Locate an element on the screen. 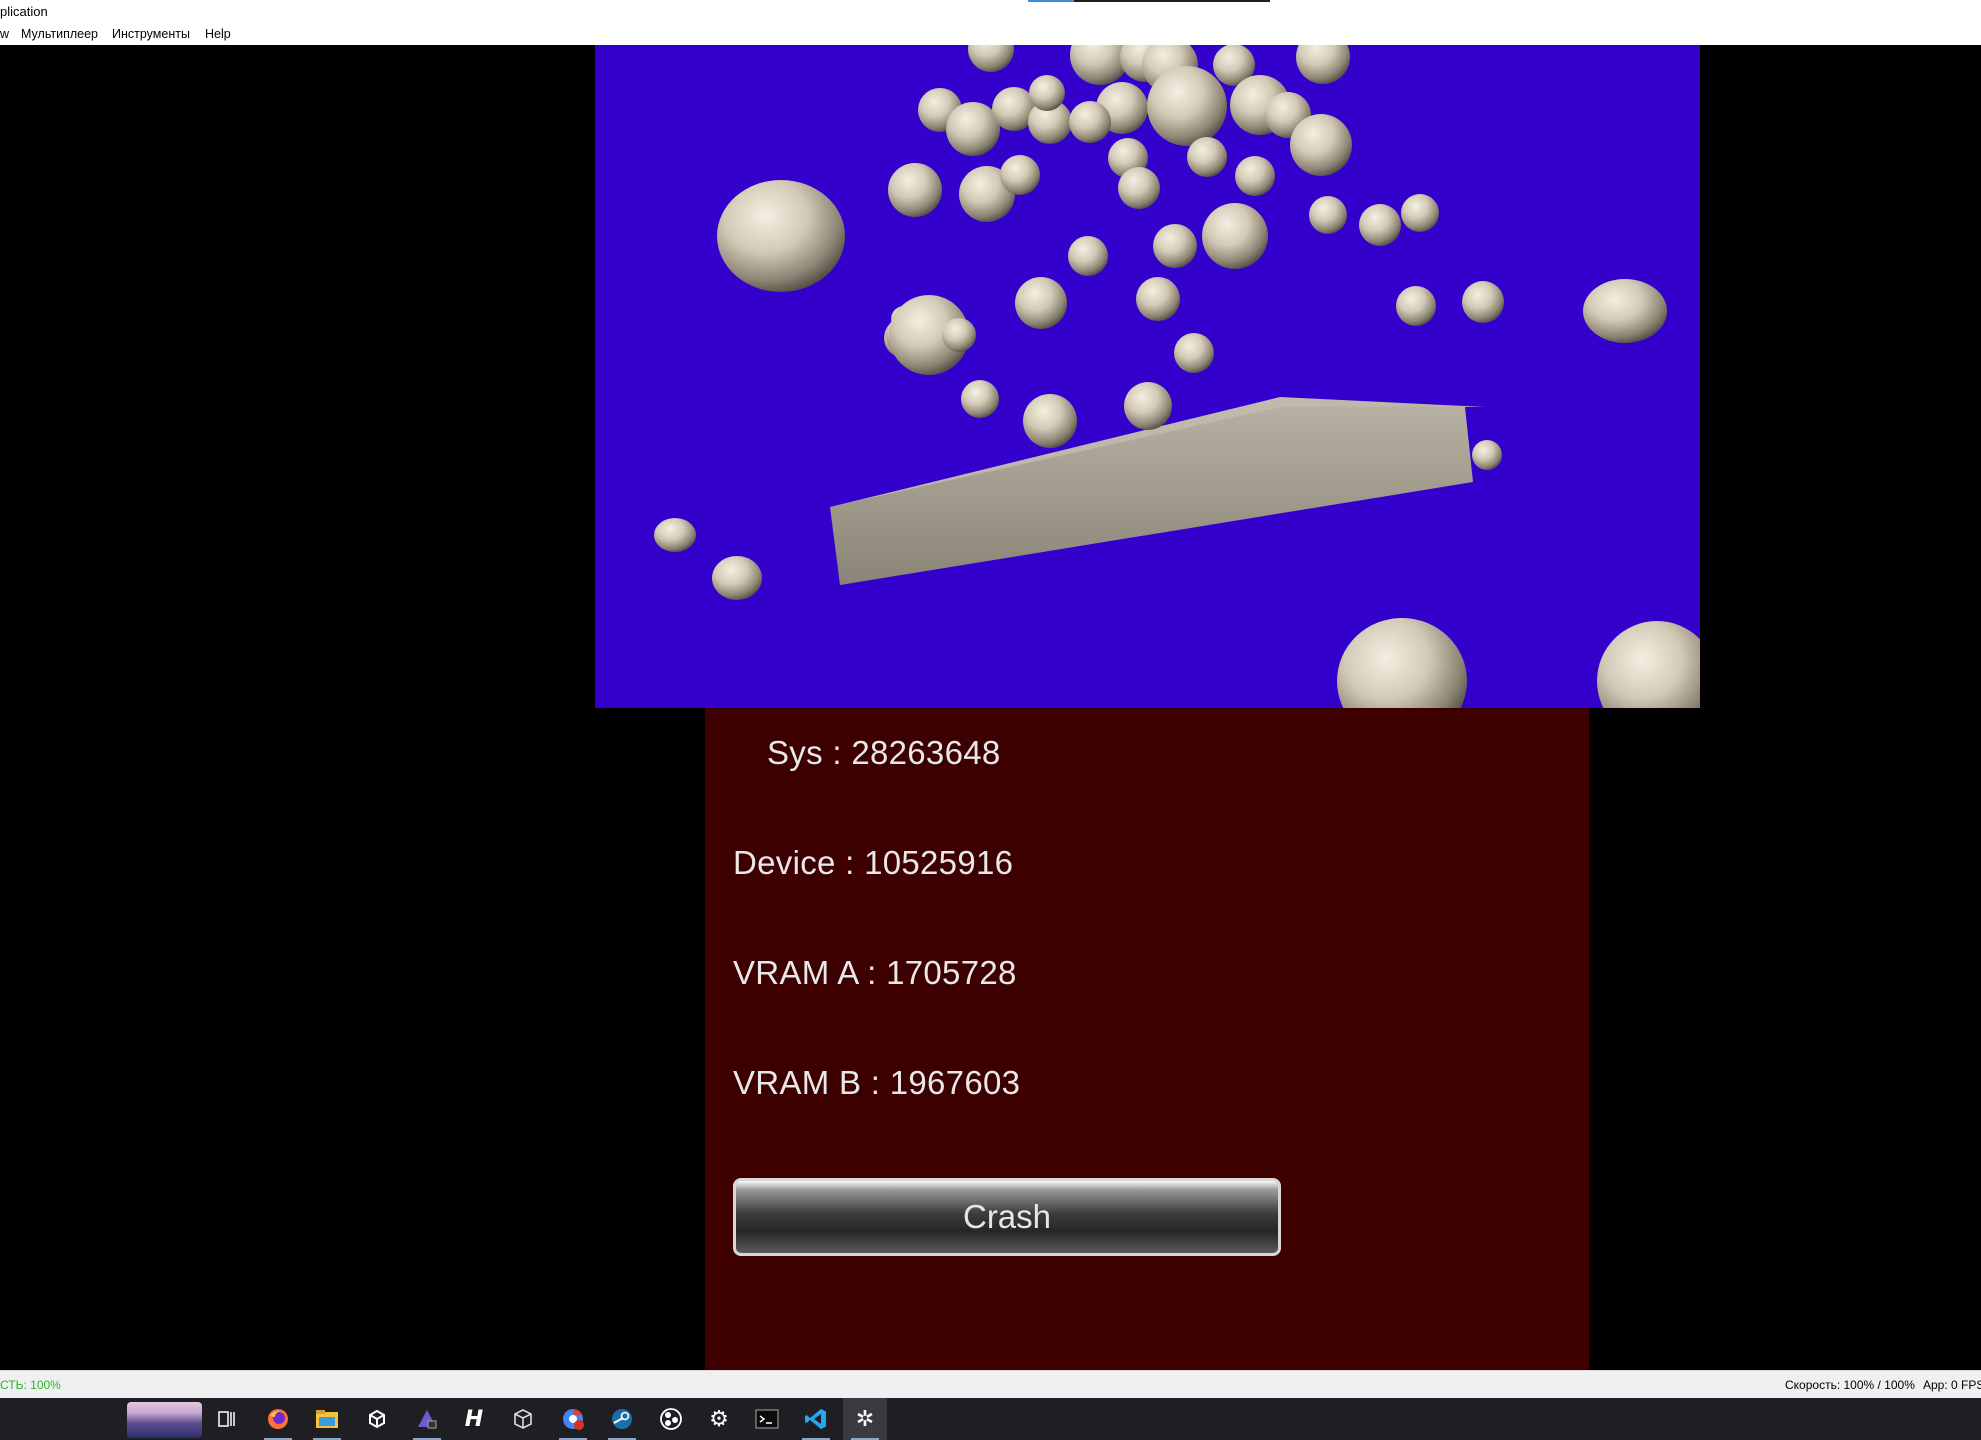 Image resolution: width=1981 pixels, height=1440 pixels. steam-icon is located at coordinates (622, 1419).